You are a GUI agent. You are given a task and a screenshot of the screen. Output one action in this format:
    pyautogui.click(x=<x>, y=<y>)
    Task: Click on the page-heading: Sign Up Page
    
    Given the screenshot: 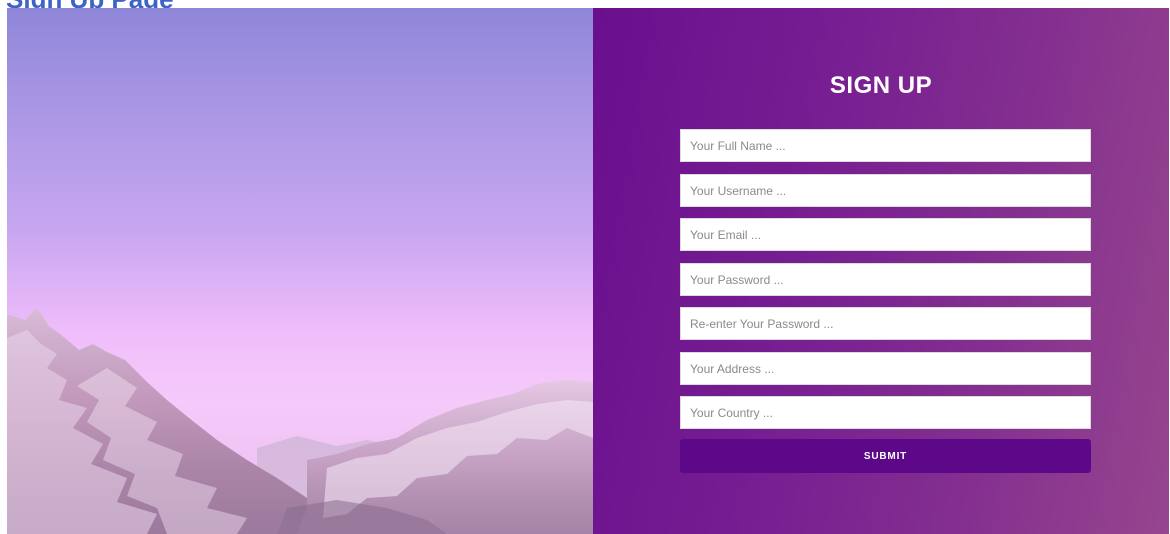 What is the action you would take?
    pyautogui.click(x=90, y=4)
    